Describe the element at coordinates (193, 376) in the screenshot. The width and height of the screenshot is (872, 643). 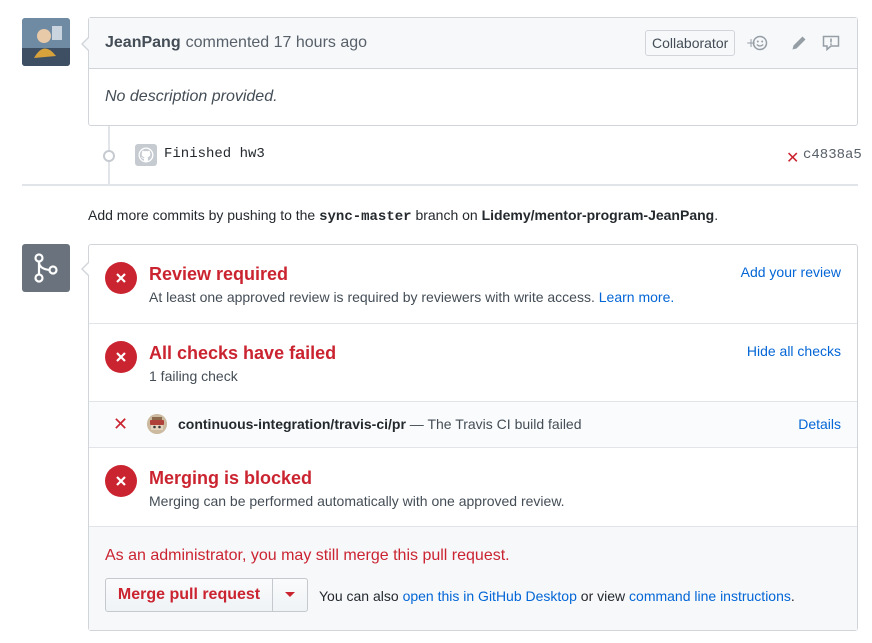
I see `checks-subtitle: 1 failing check` at that location.